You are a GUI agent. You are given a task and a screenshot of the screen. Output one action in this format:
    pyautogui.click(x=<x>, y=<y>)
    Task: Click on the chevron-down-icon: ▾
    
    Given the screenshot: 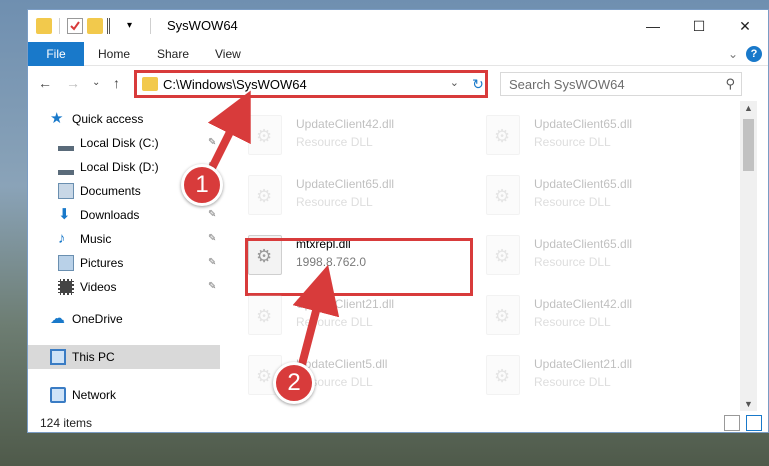 What is the action you would take?
    pyautogui.click(x=135, y=26)
    